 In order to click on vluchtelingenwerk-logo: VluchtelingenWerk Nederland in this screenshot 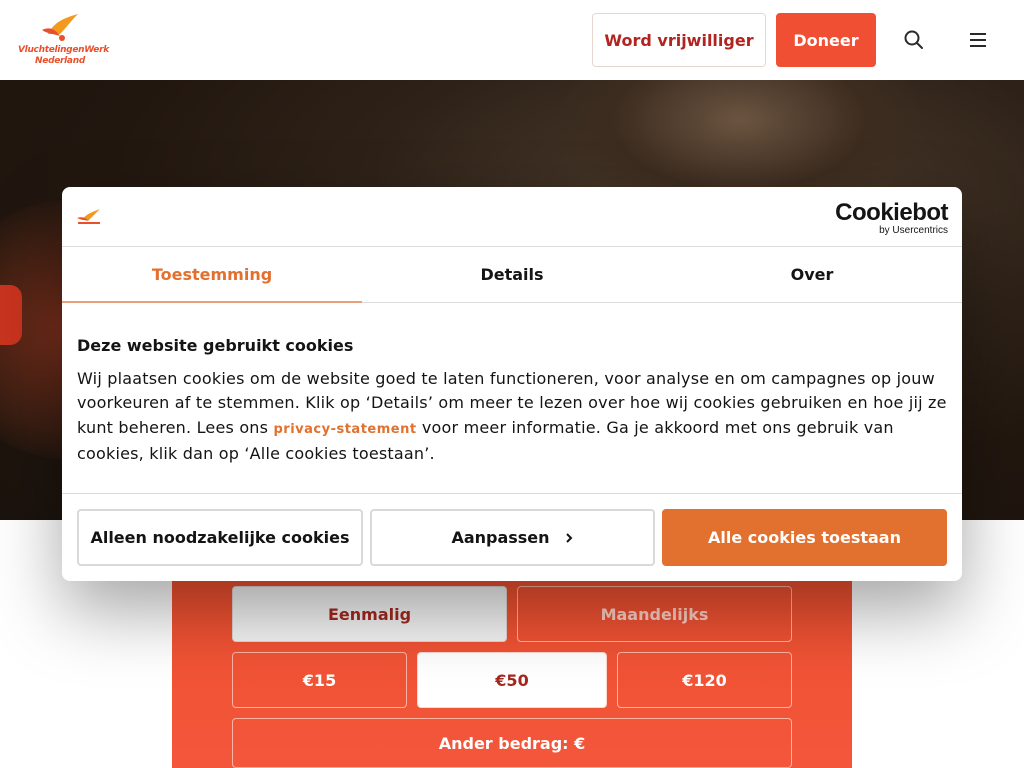, I will do `click(63, 41)`.